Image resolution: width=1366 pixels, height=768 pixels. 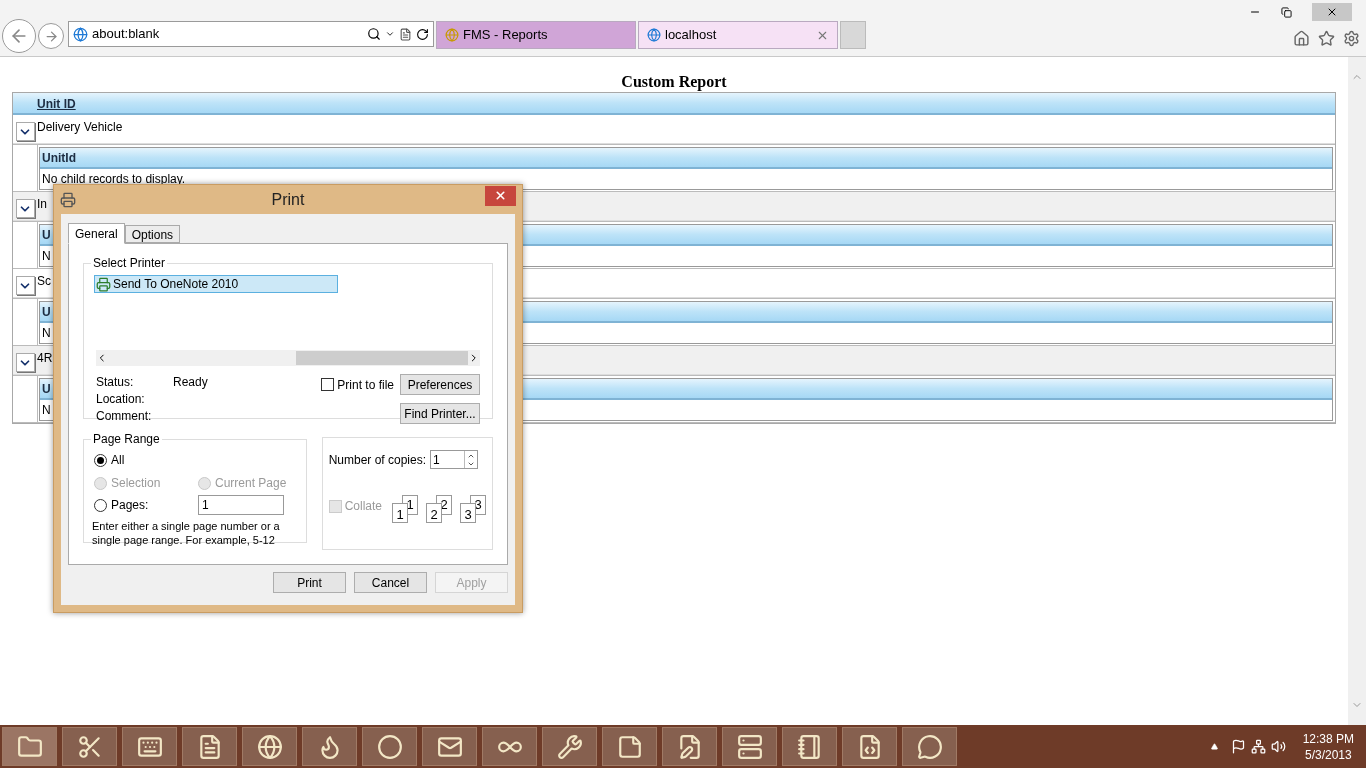 I want to click on server-icon, so click(x=749, y=746).